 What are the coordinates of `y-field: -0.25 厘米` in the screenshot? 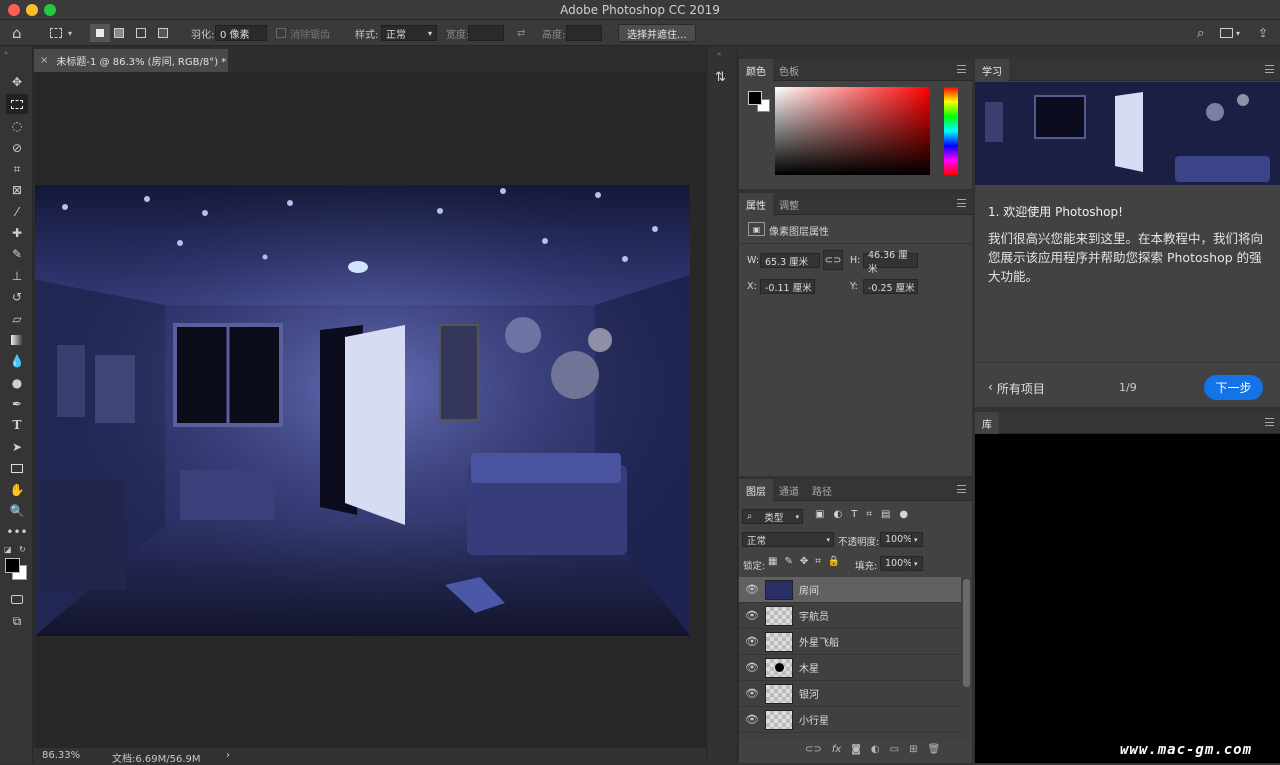 It's located at (890, 286).